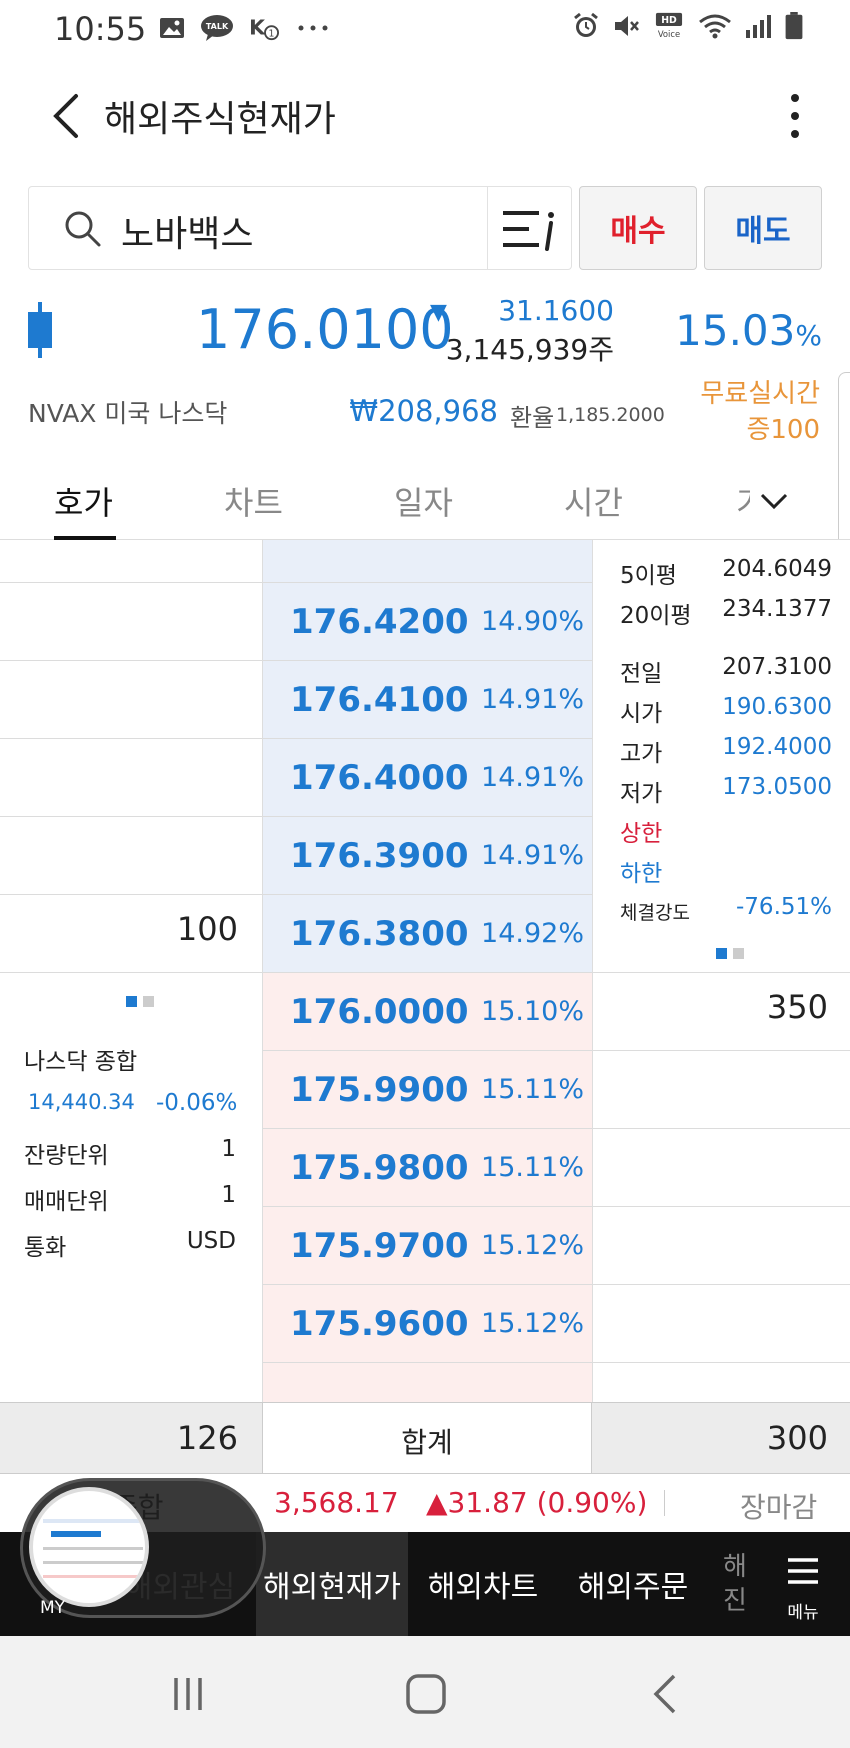 This screenshot has height=1748, width=850. Describe the element at coordinates (427, 1323) in the screenshot. I see `bid-row: 175.9600 15.12%` at that location.